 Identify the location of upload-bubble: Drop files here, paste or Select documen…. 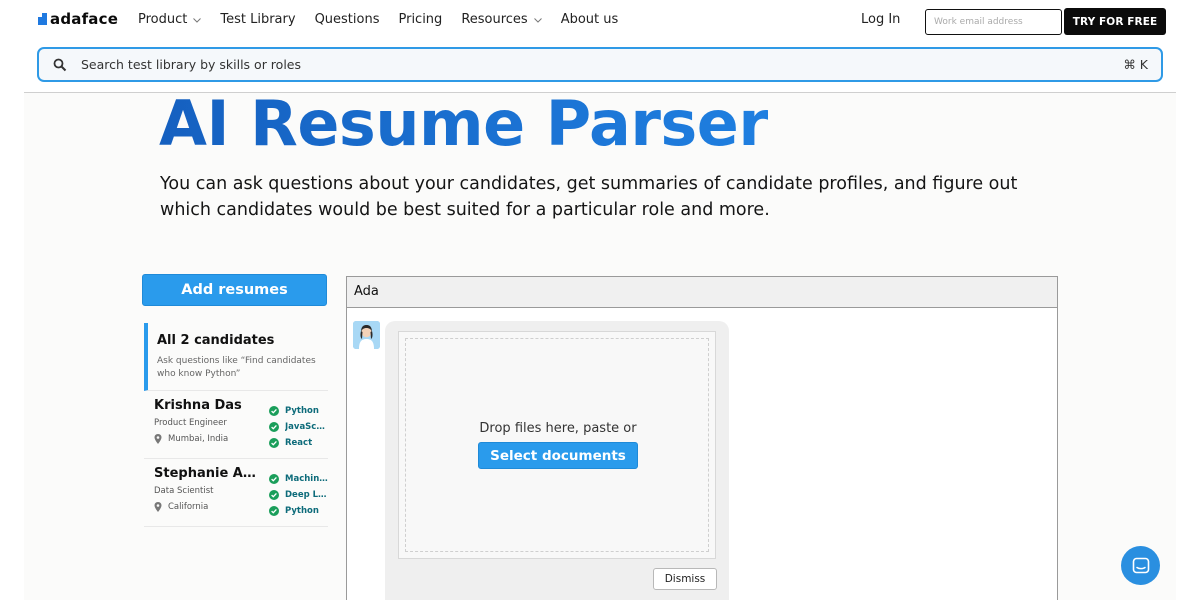
(557, 460).